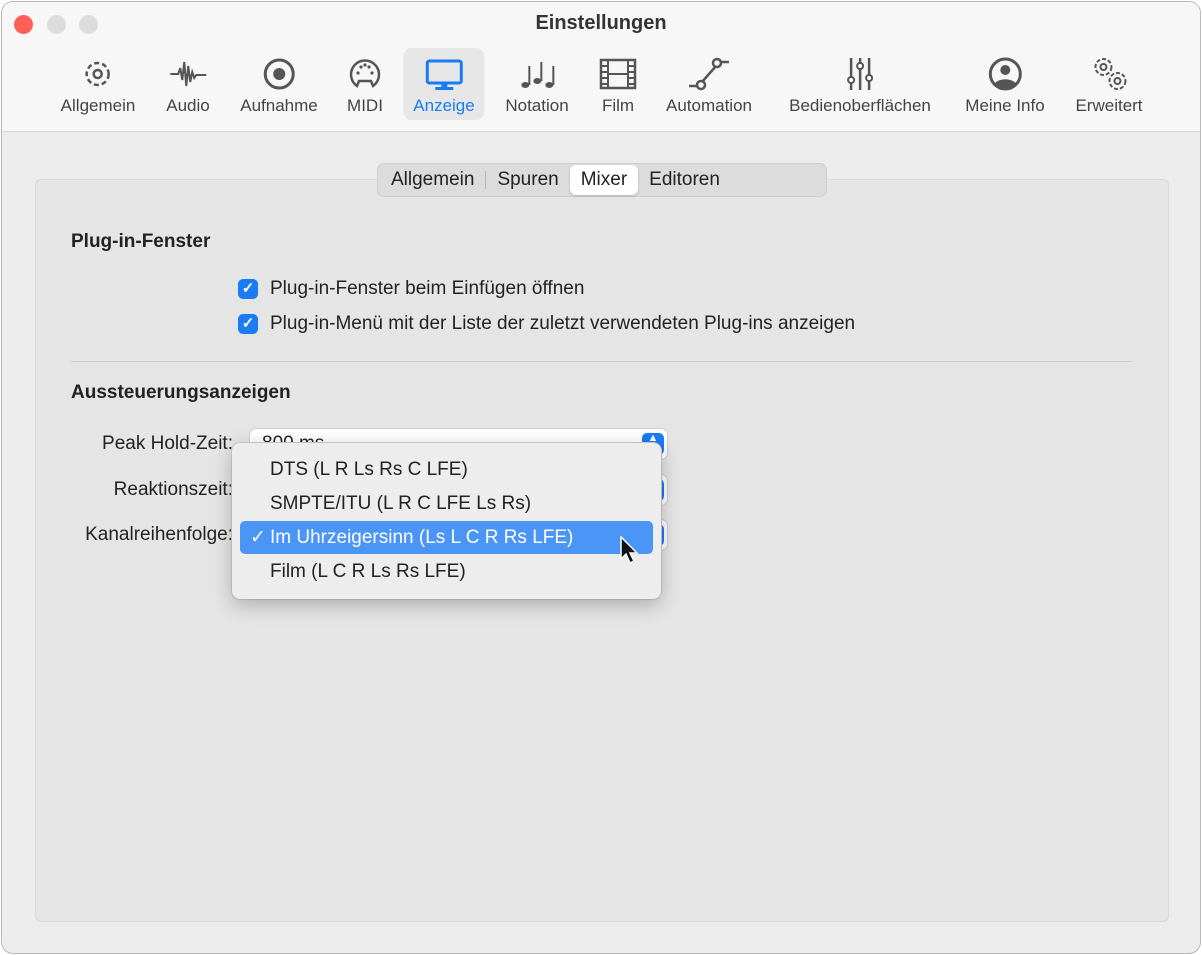 This screenshot has height=955, width=1202. Describe the element at coordinates (181, 392) in the screenshot. I see `section-heading-meters: Aussteuerungsanzeigen` at that location.